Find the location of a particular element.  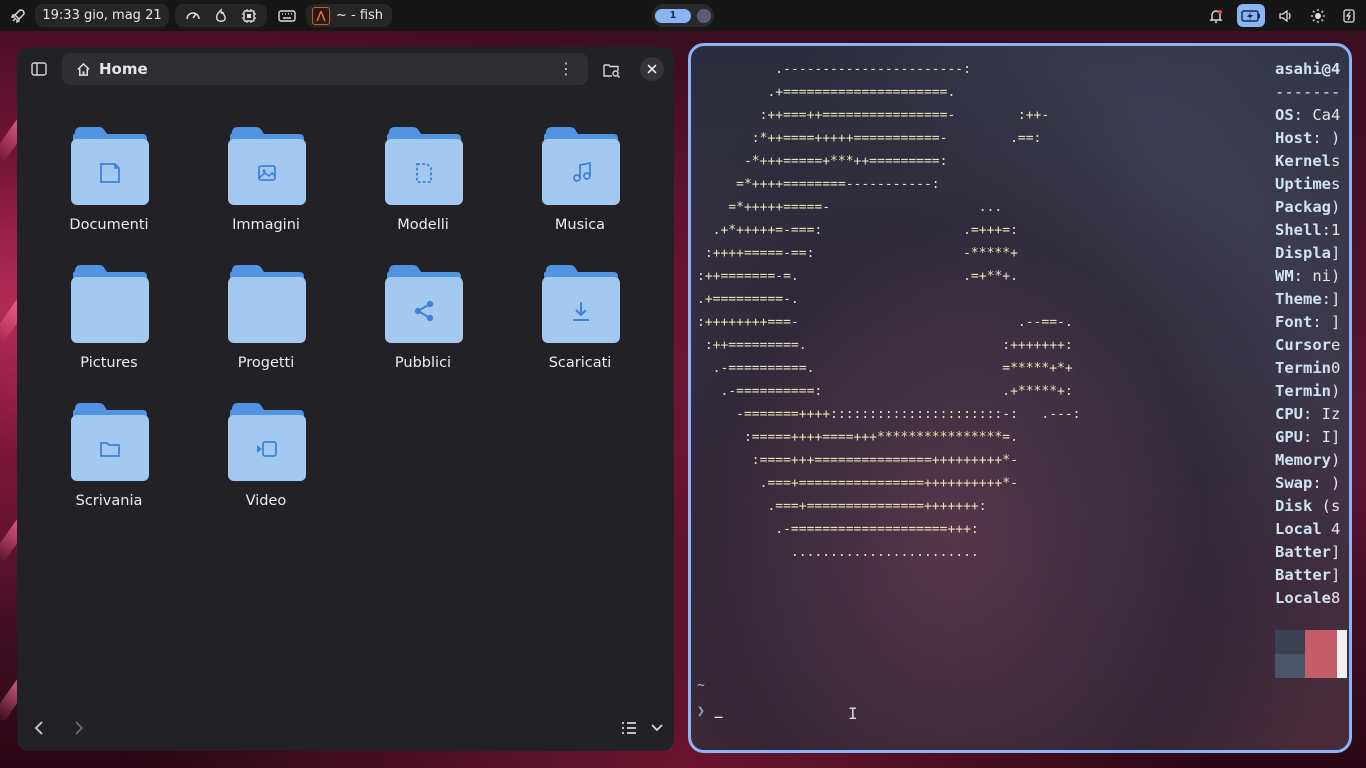

path-menu-icon: ⋮ is located at coordinates (566, 69).